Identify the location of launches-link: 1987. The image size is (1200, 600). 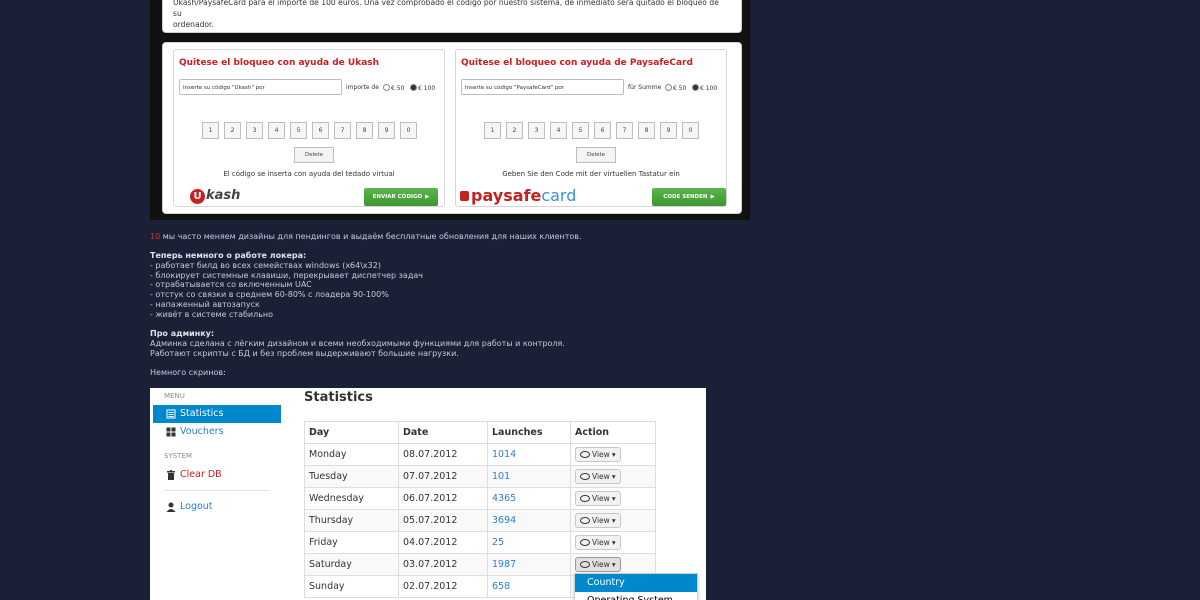
(529, 564).